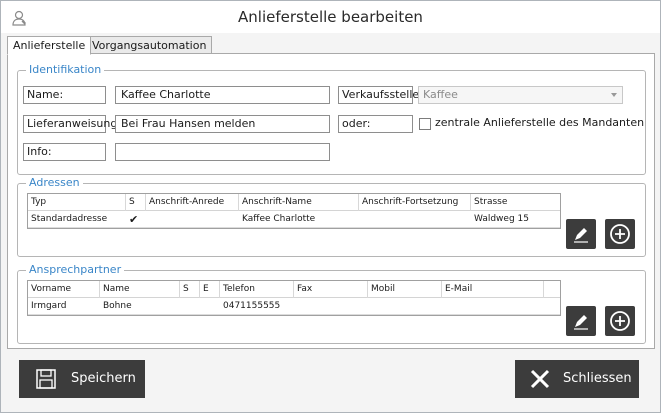  What do you see at coordinates (190, 306) in the screenshot?
I see `cell-s` at bounding box center [190, 306].